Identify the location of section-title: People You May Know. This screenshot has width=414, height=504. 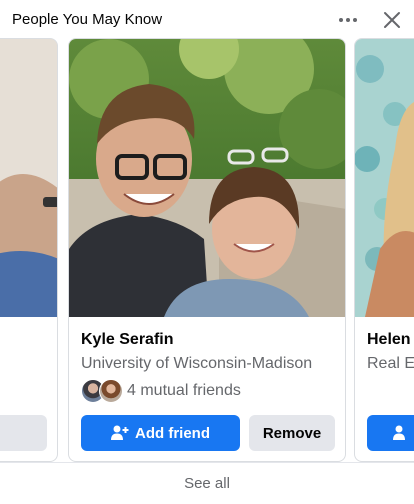
(87, 19).